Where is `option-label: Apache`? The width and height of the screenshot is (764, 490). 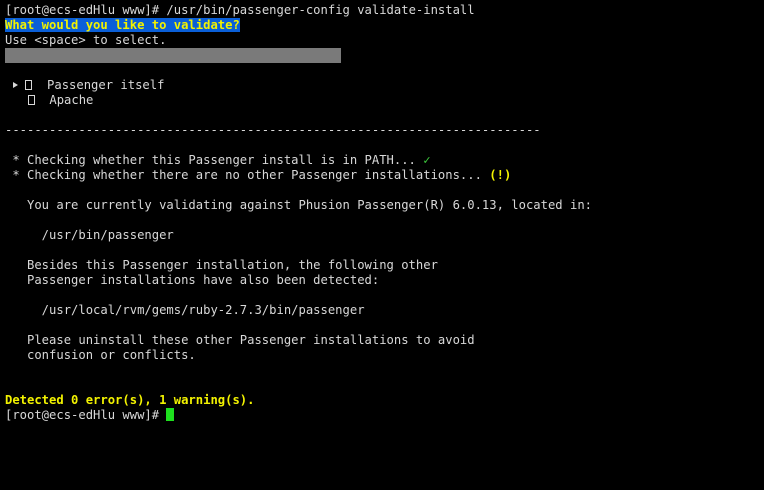
option-label: Apache is located at coordinates (71, 100).